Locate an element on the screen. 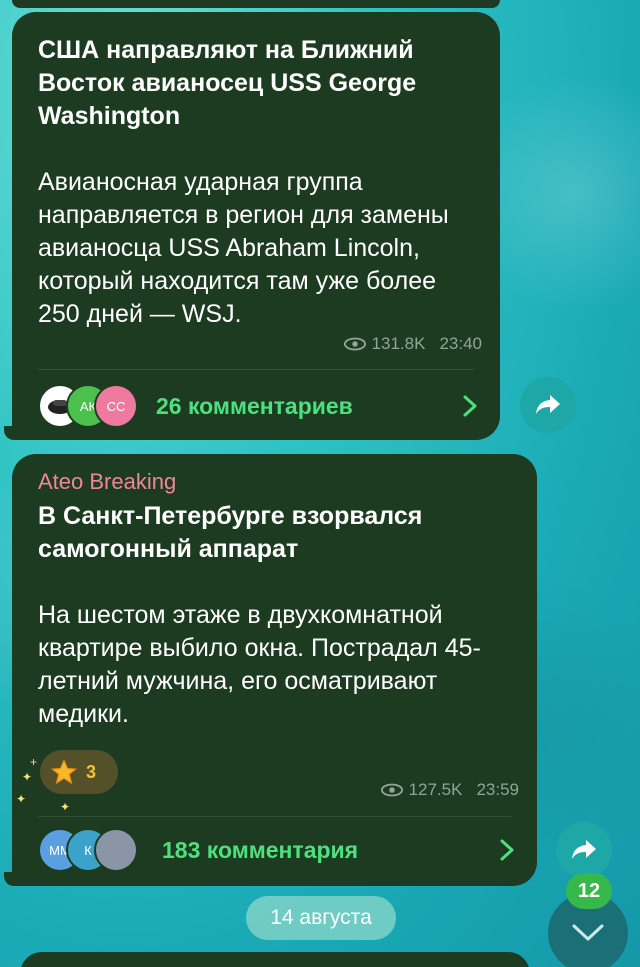  next-message-edge is located at coordinates (275, 959).